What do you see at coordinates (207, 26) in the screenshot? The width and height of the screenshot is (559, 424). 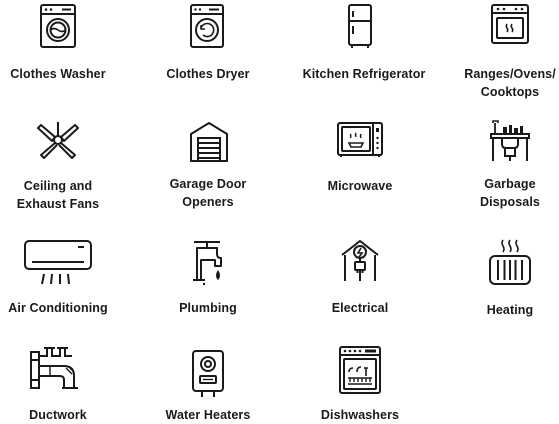 I see `clothes-dryer-icon` at bounding box center [207, 26].